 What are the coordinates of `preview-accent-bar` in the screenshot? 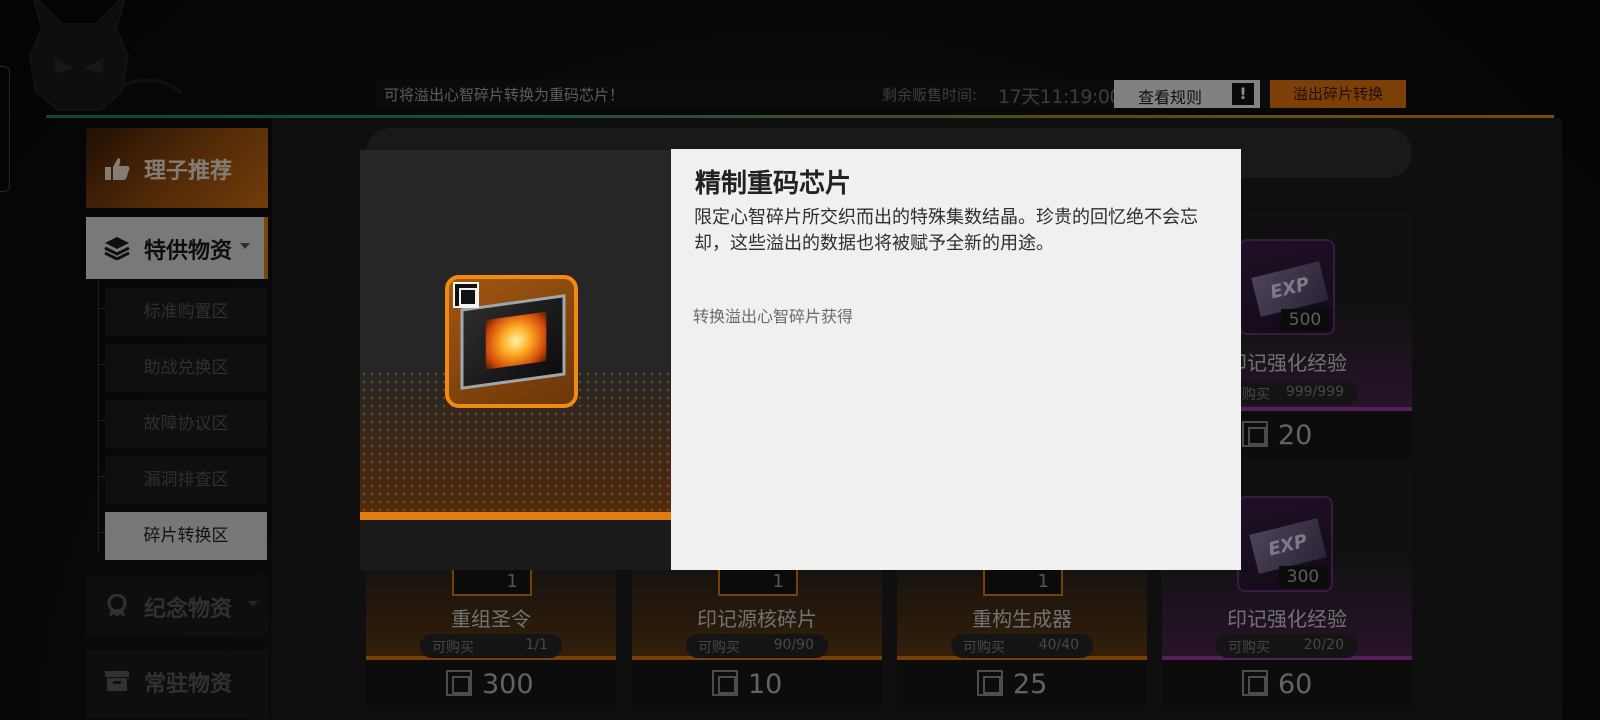 It's located at (516, 516).